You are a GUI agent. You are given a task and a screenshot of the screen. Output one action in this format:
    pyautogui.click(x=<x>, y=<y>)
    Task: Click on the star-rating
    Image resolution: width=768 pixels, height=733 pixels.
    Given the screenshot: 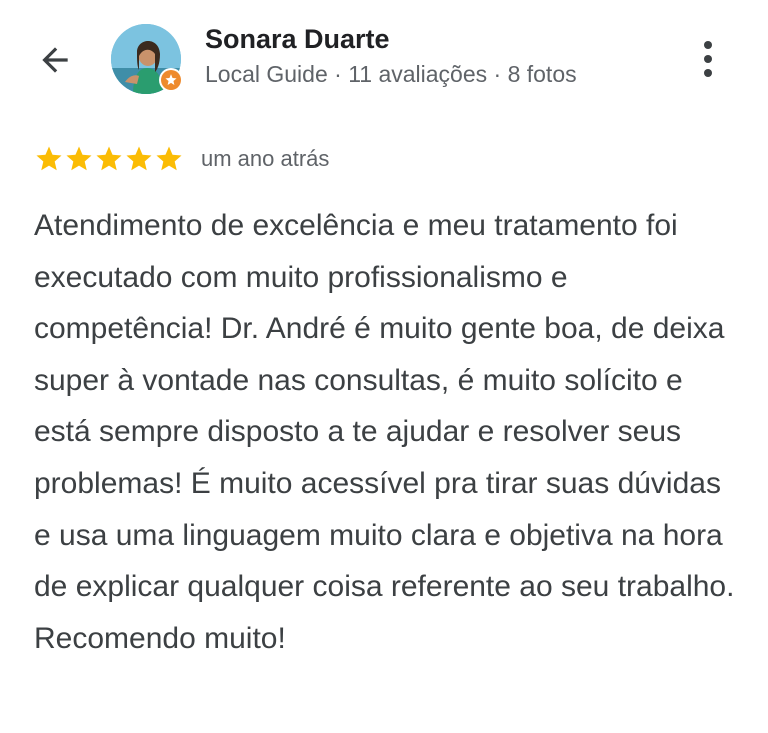 What is the action you would take?
    pyautogui.click(x=109, y=159)
    